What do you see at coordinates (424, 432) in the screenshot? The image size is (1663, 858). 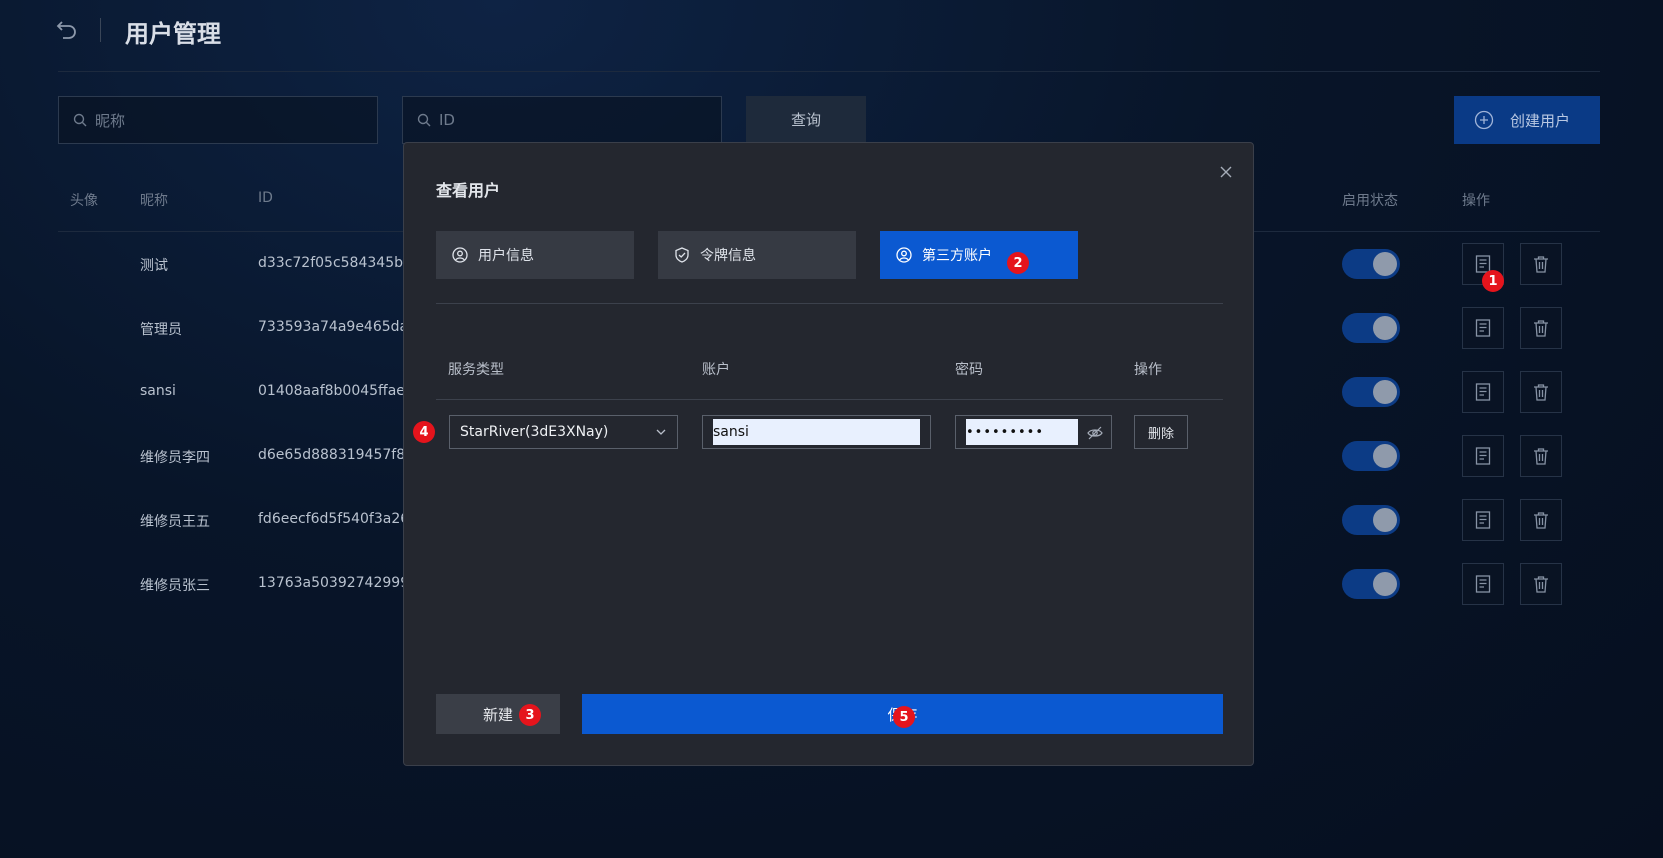 I see `annotation-badge-4: 4` at bounding box center [424, 432].